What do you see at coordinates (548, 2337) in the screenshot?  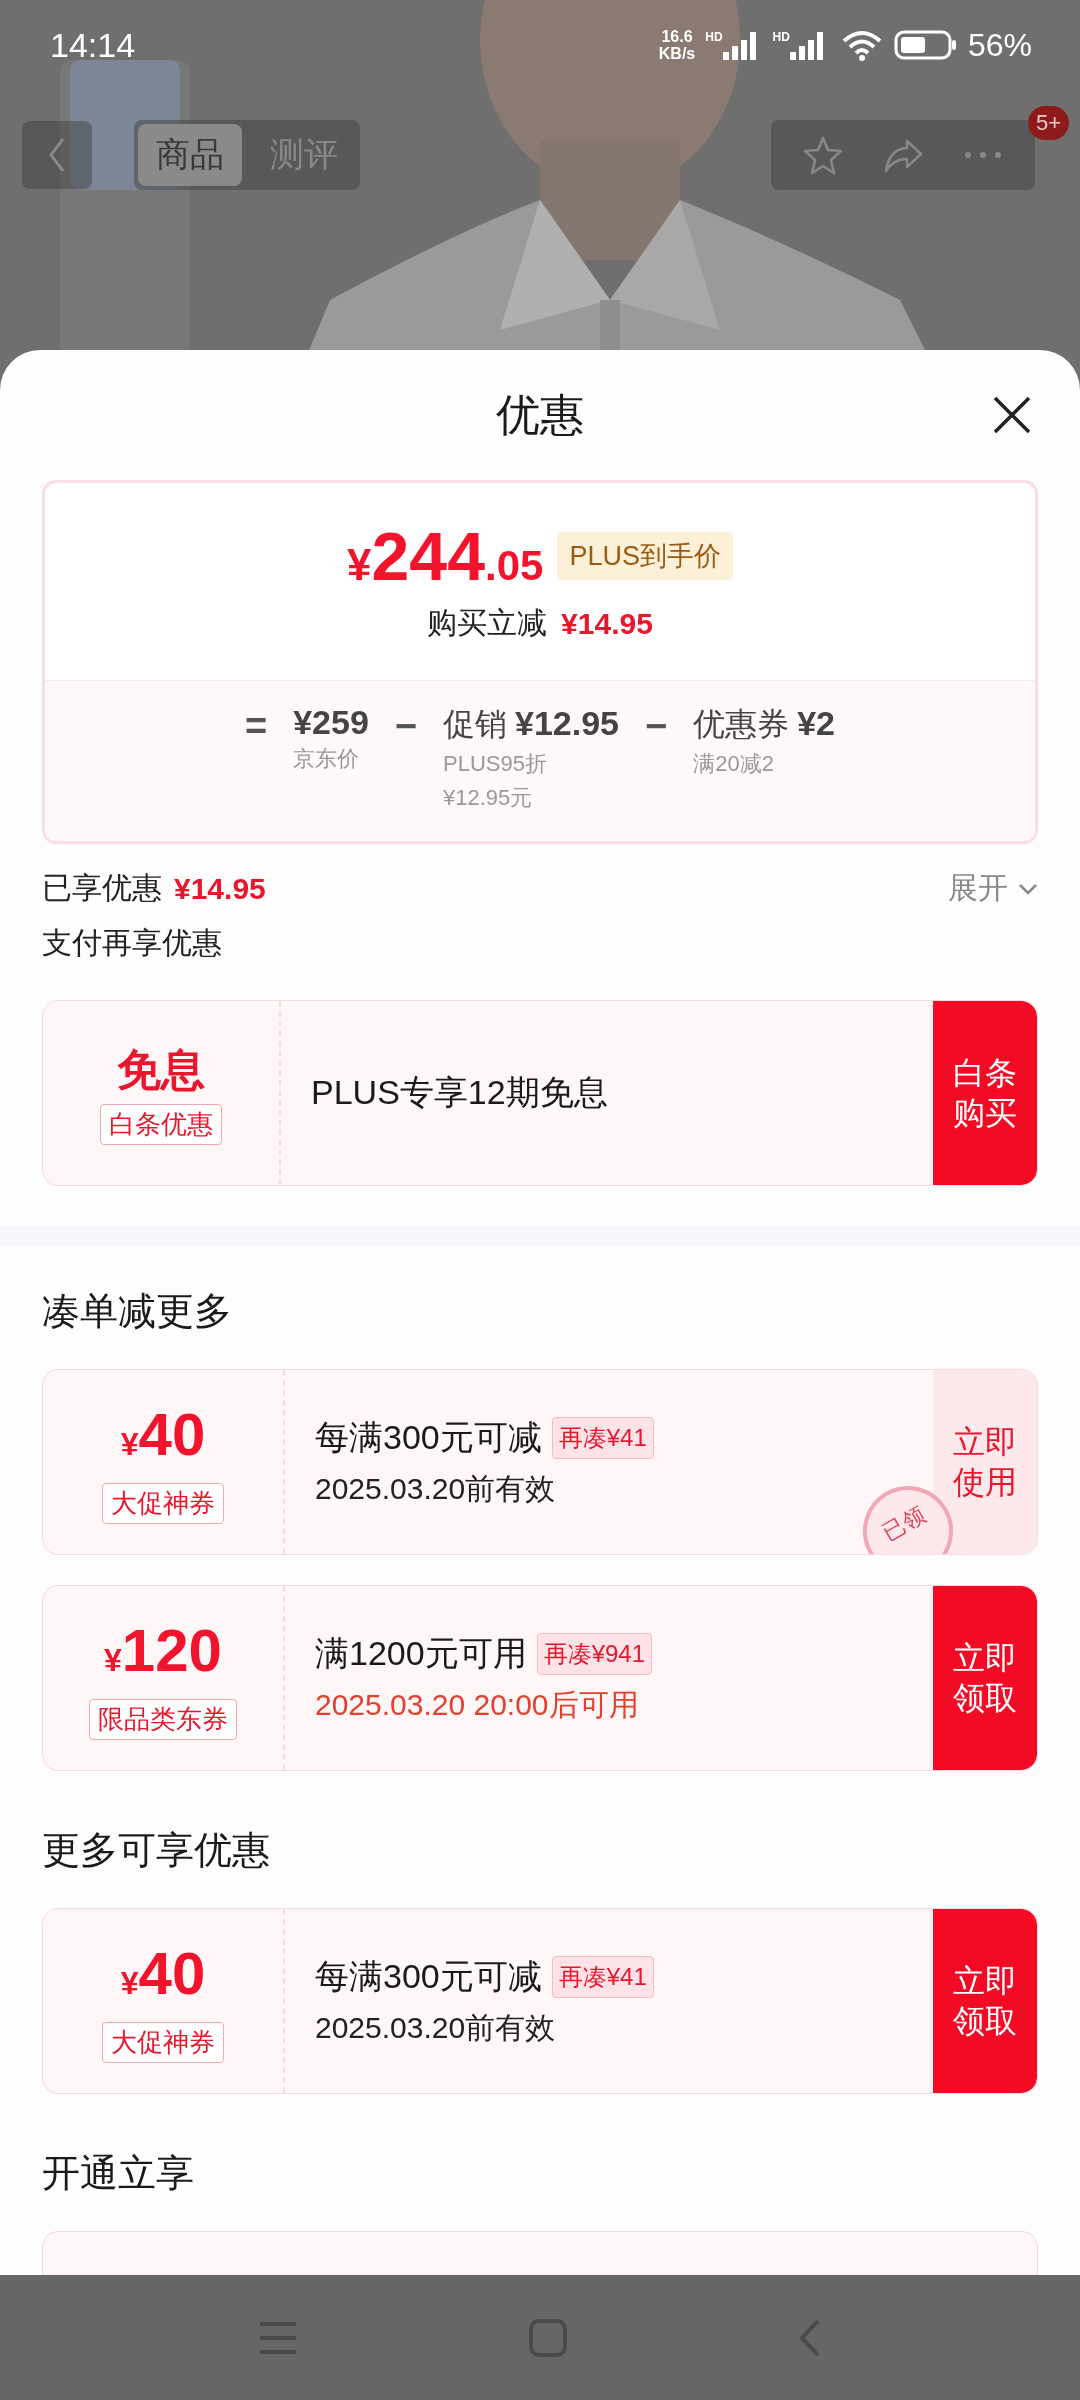 I see `home-icon` at bounding box center [548, 2337].